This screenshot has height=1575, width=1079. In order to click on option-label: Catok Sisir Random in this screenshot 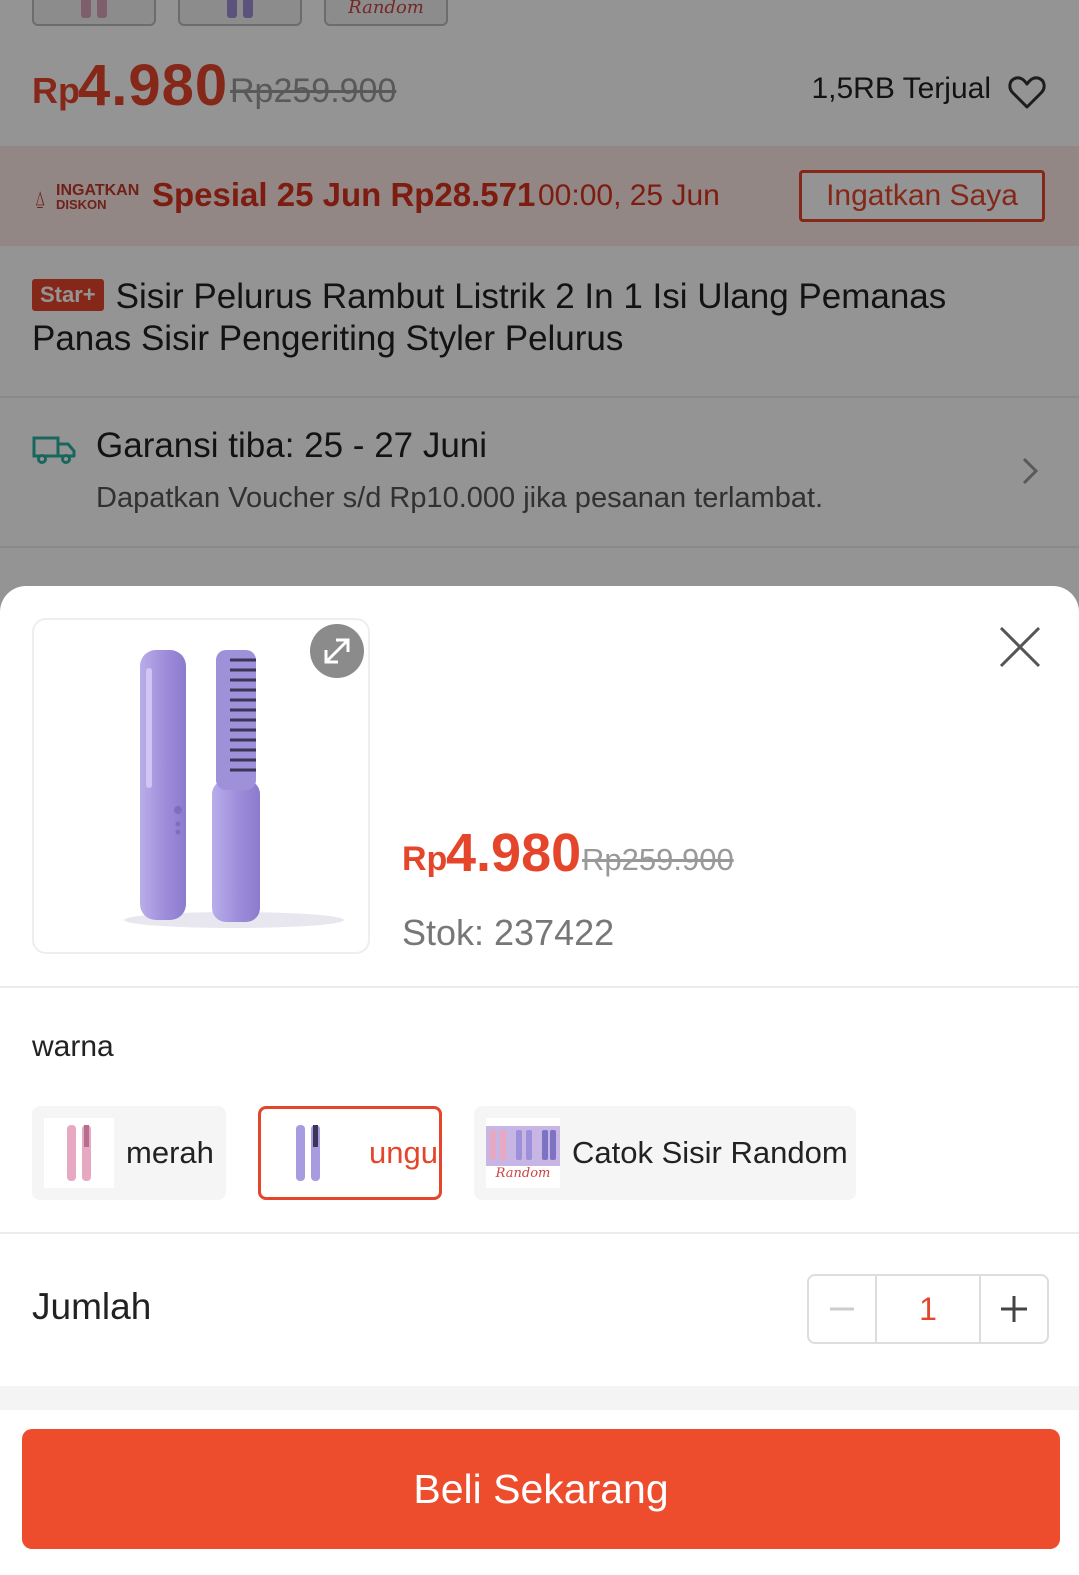, I will do `click(710, 1152)`.